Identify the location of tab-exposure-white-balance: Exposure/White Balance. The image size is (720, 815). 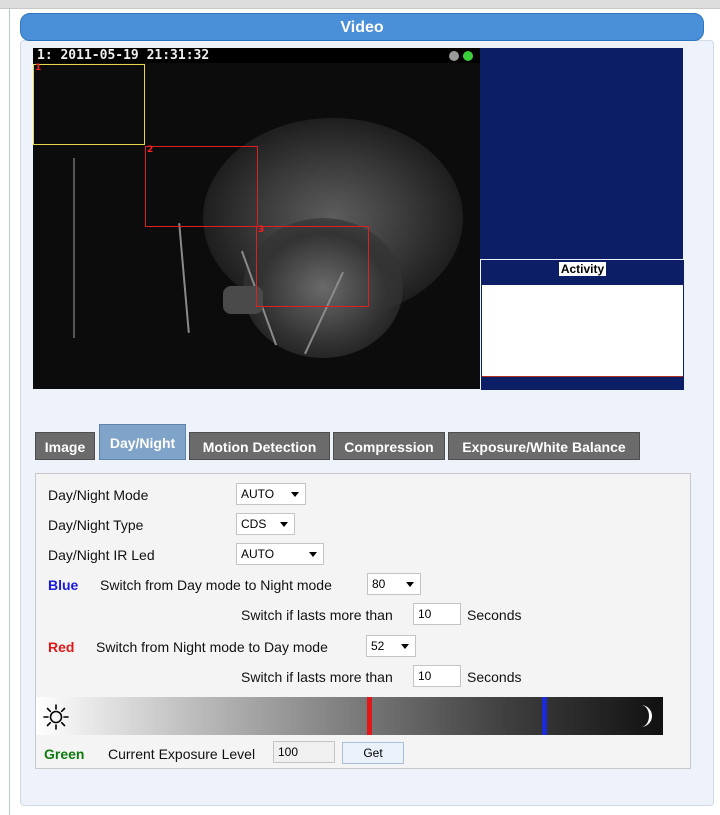
(544, 446).